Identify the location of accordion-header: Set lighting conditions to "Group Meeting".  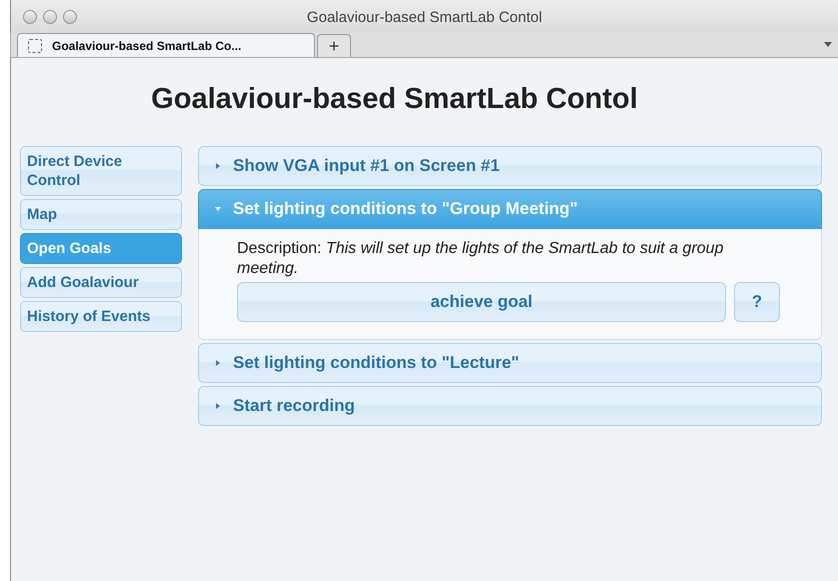
(510, 208).